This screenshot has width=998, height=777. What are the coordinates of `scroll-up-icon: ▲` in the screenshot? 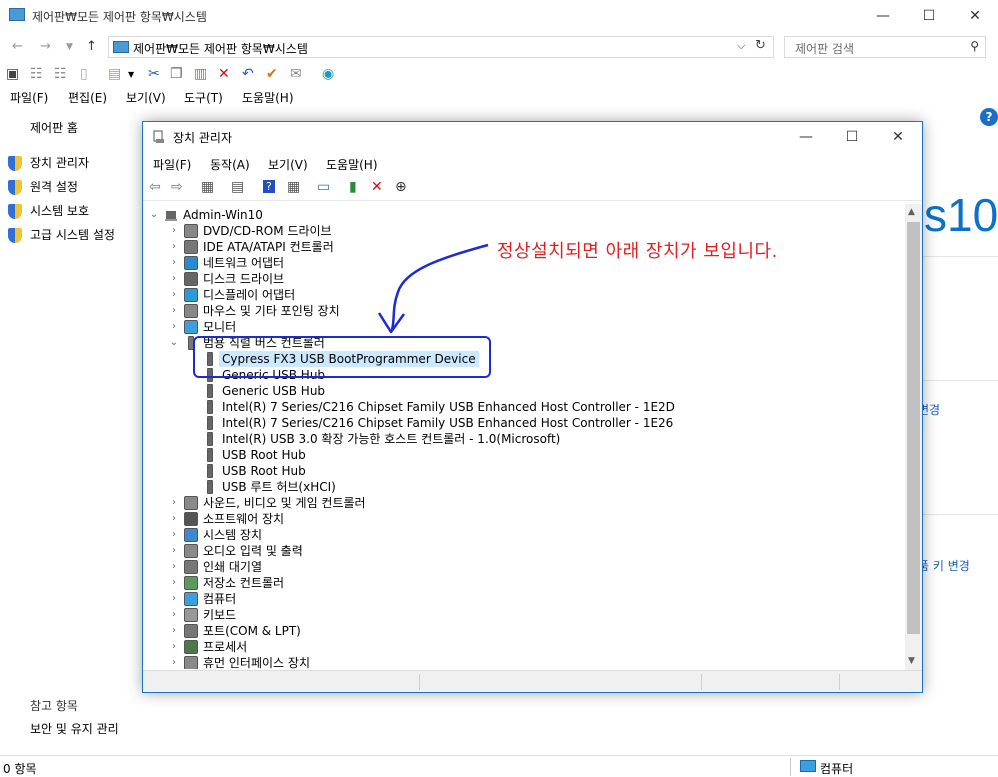 It's located at (911, 212).